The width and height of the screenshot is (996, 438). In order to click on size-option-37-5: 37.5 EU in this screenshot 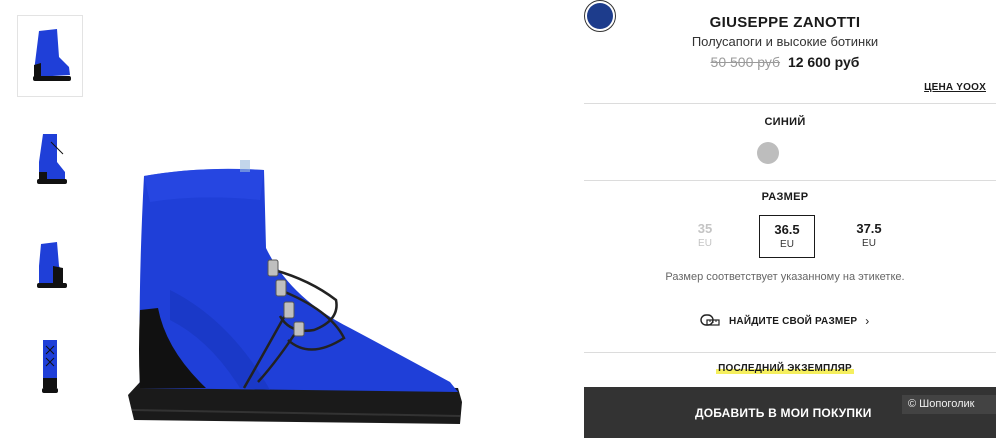, I will do `click(869, 236)`.